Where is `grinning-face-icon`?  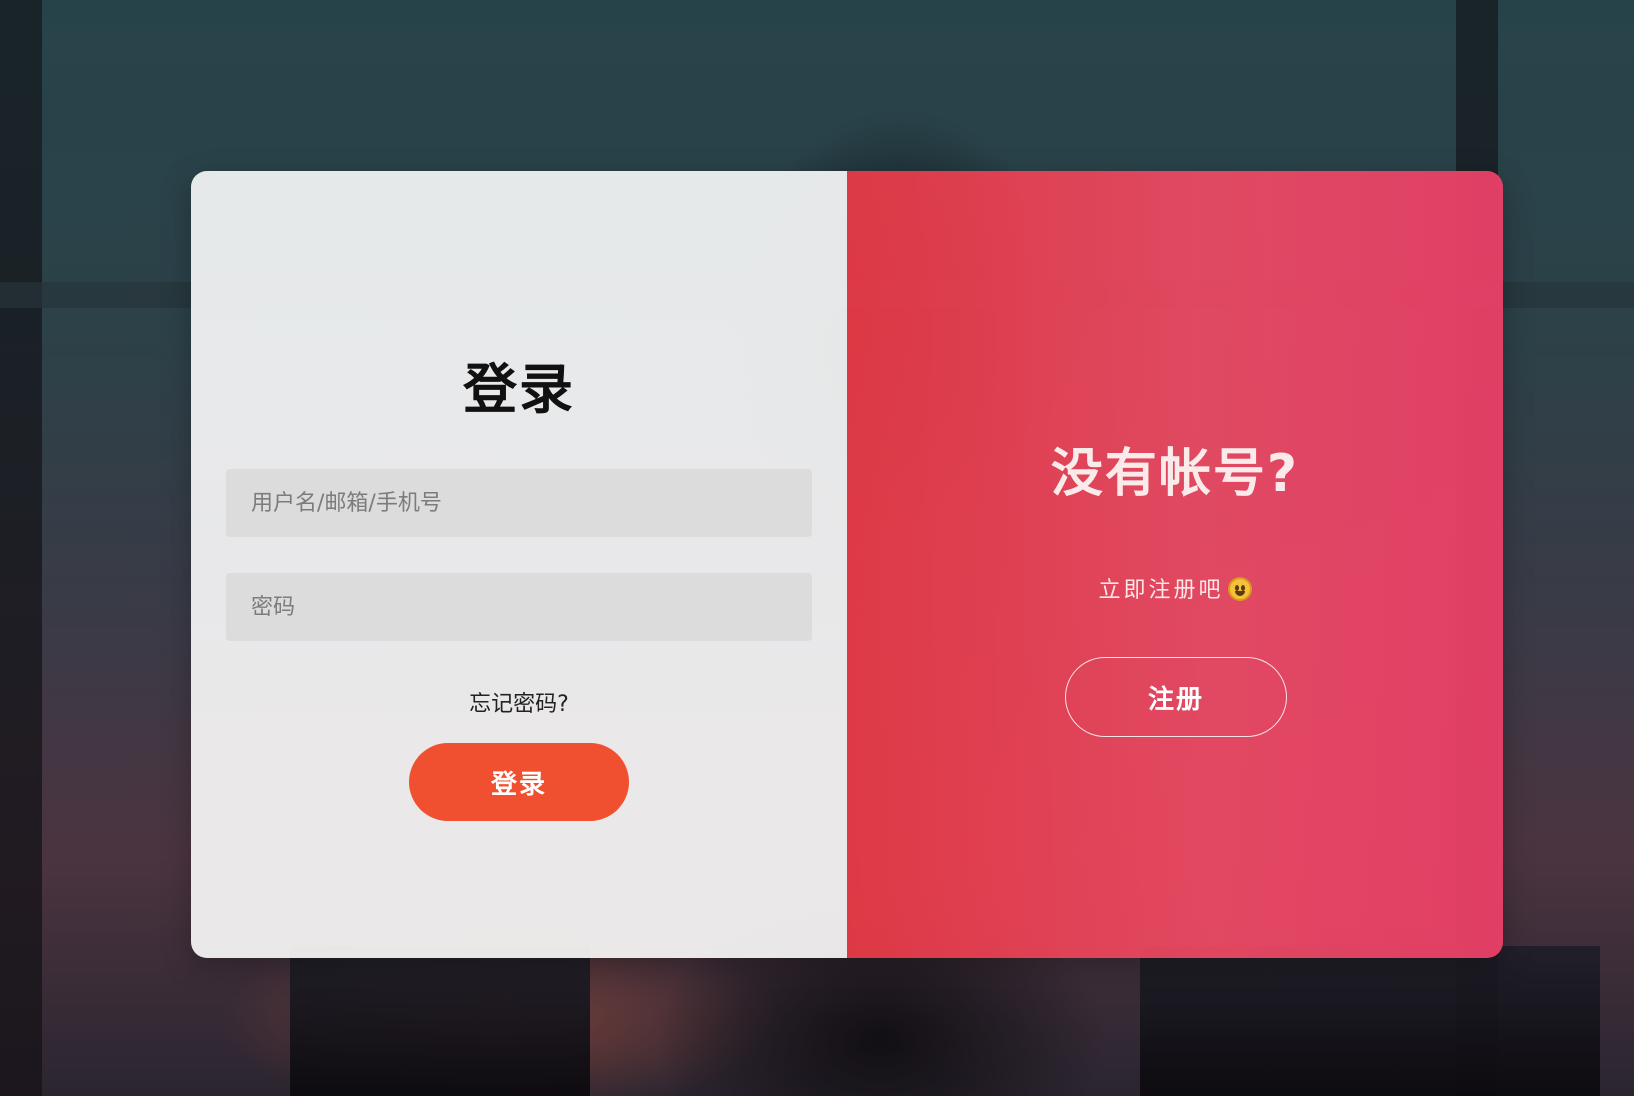 grinning-face-icon is located at coordinates (1239, 589).